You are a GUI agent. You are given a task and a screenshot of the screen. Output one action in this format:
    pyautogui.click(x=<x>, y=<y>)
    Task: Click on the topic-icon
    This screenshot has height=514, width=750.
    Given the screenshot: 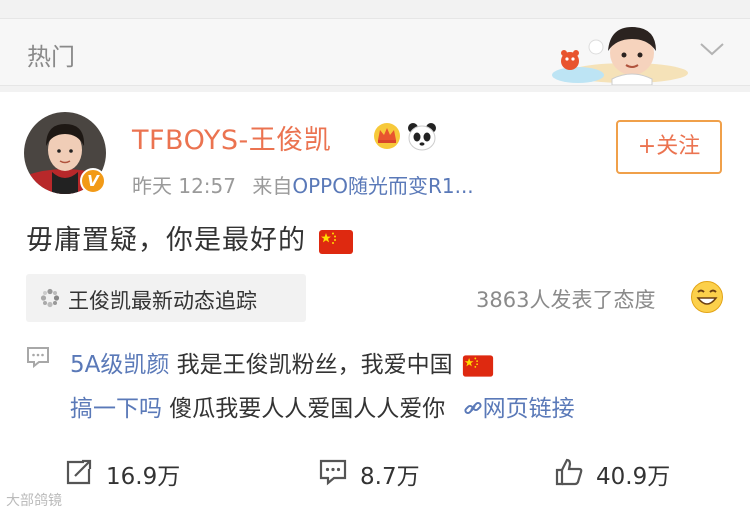 What is the action you would take?
    pyautogui.click(x=50, y=298)
    